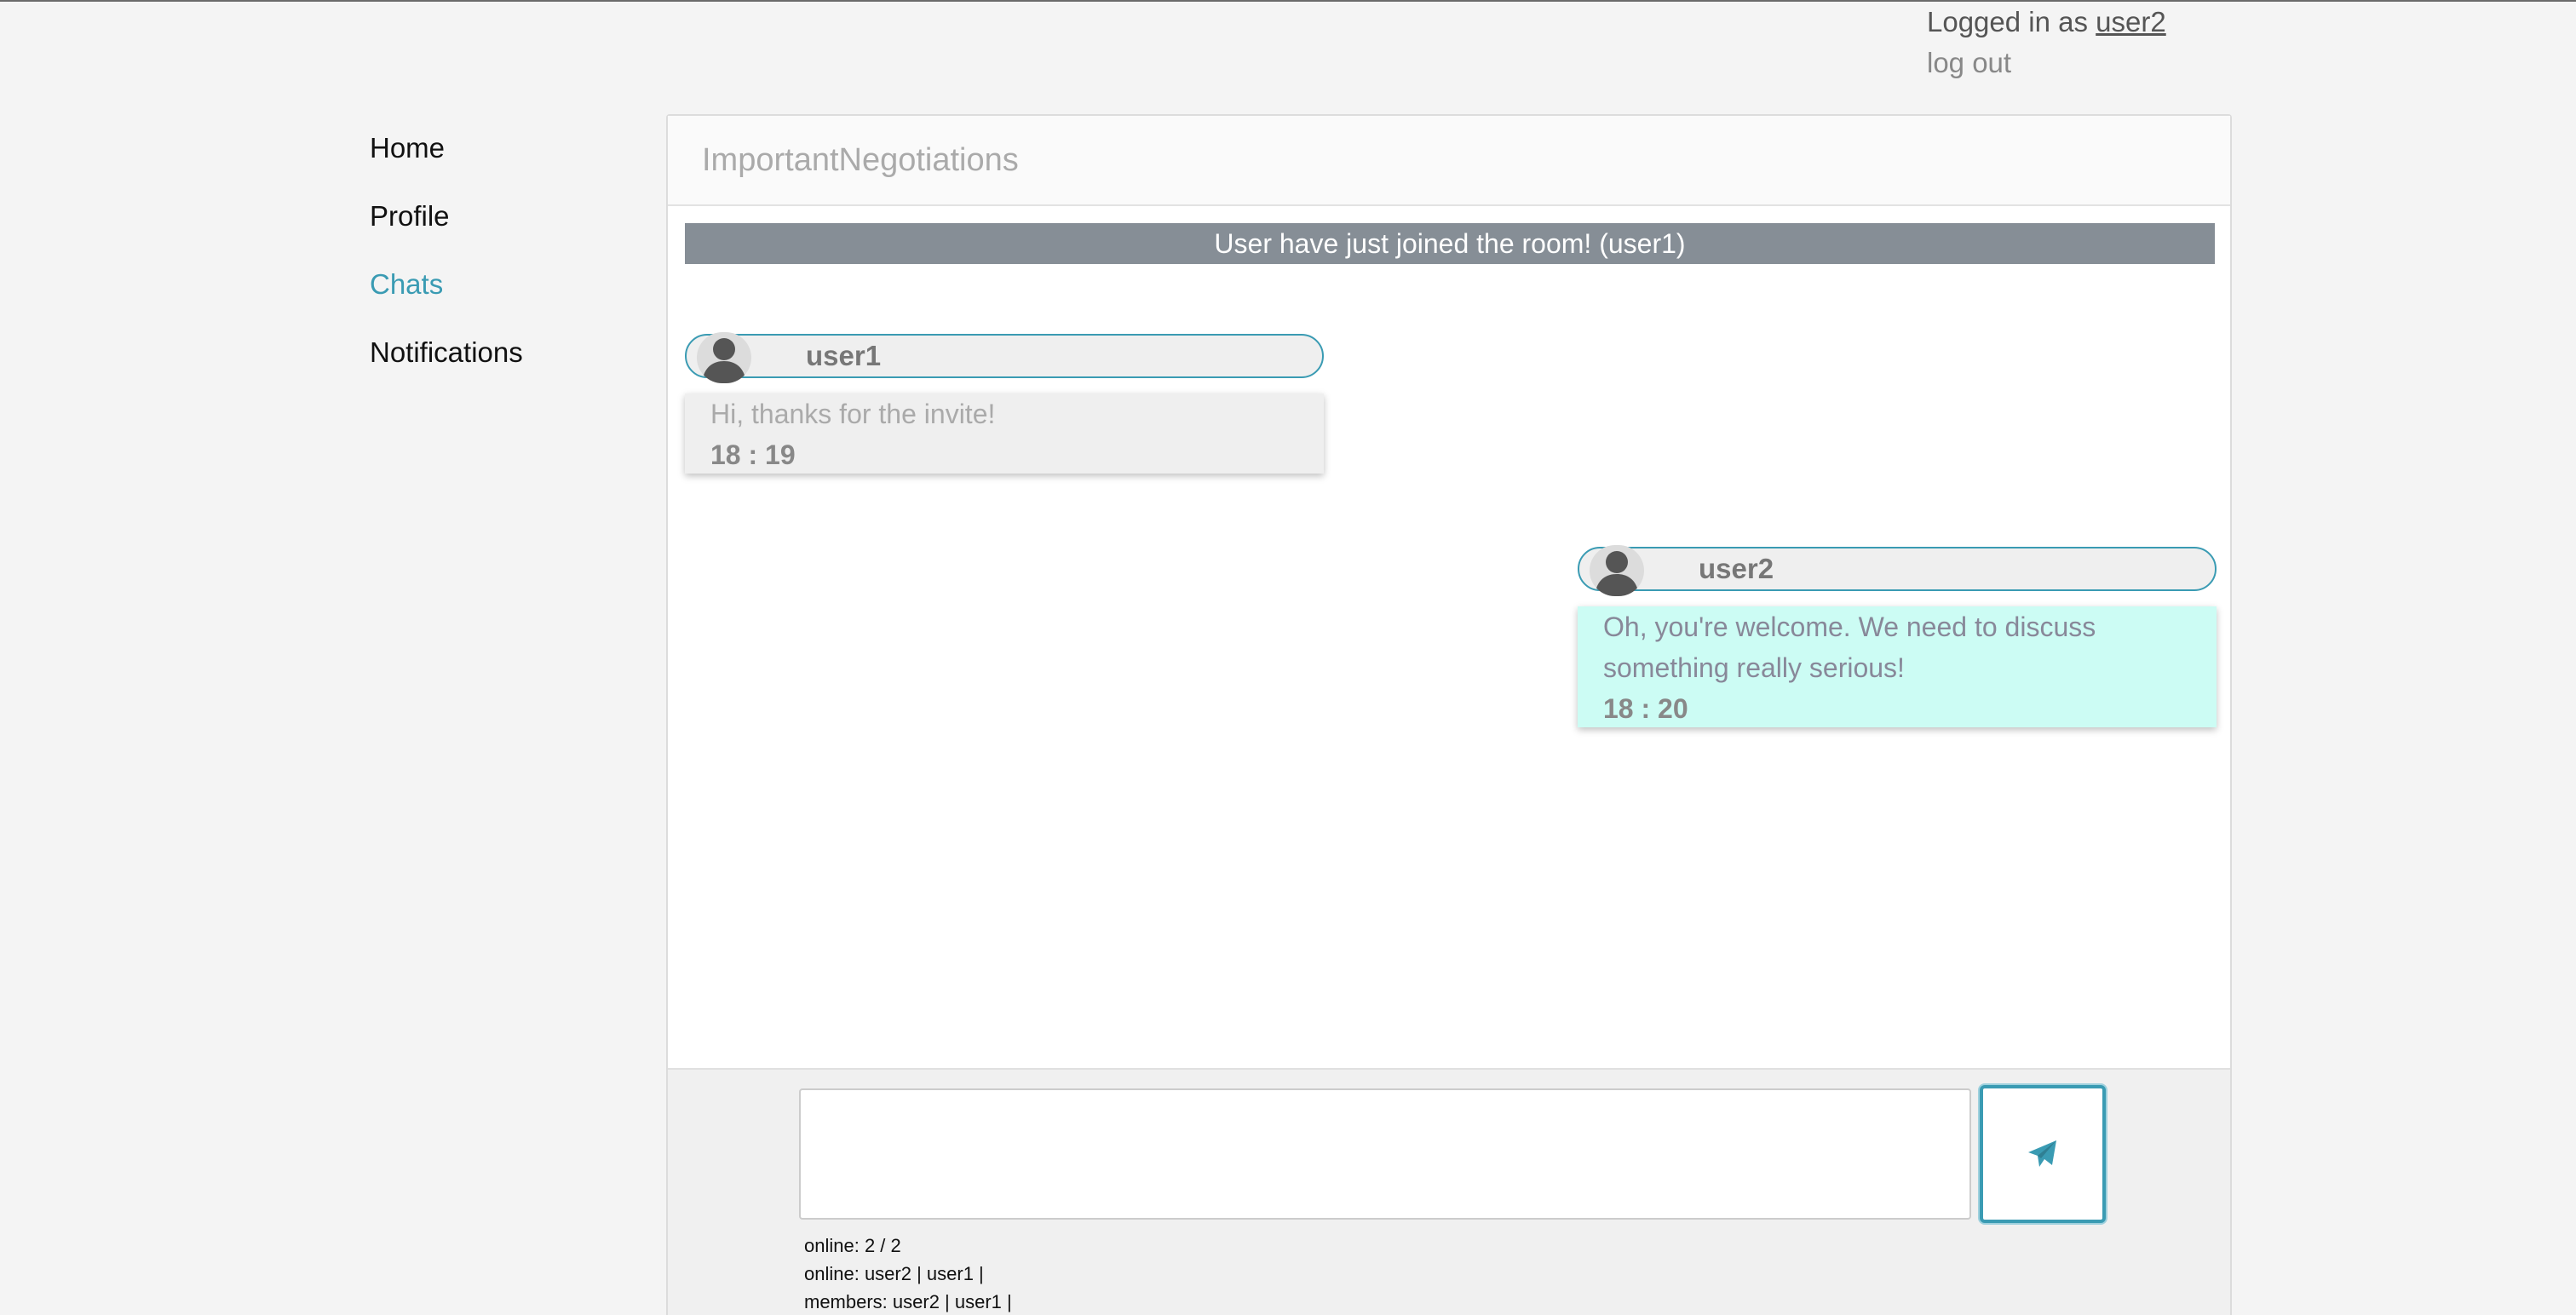 The height and width of the screenshot is (1315, 2576). I want to click on sidebar-item-home: Home, so click(498, 162).